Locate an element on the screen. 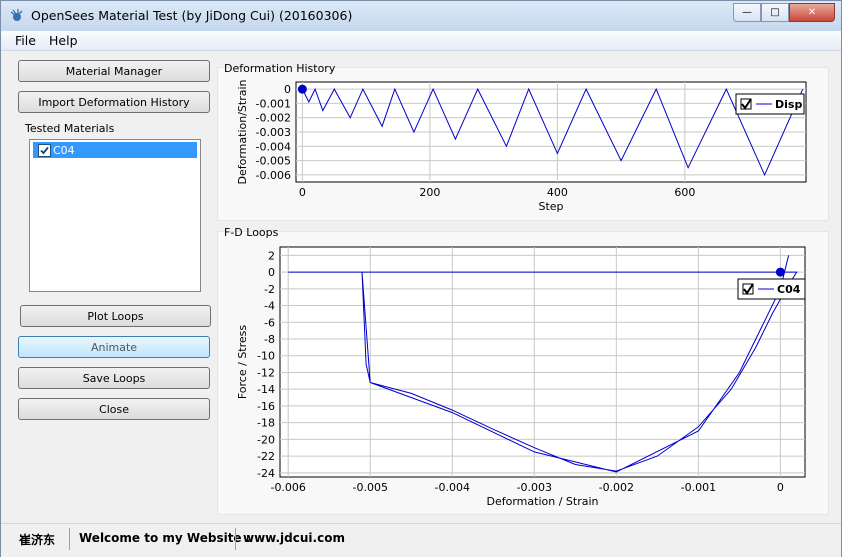 The height and width of the screenshot is (557, 842). x-axis-label: Step is located at coordinates (550, 206).